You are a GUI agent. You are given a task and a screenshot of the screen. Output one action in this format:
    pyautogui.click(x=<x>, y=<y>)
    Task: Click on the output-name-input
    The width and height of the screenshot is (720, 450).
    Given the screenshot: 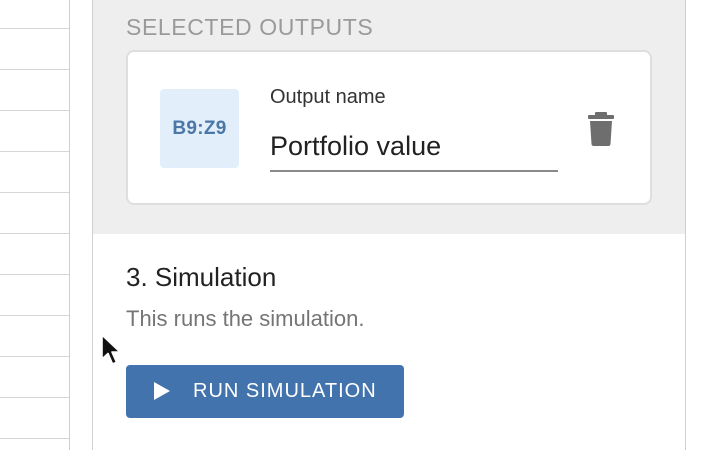 What is the action you would take?
    pyautogui.click(x=414, y=147)
    